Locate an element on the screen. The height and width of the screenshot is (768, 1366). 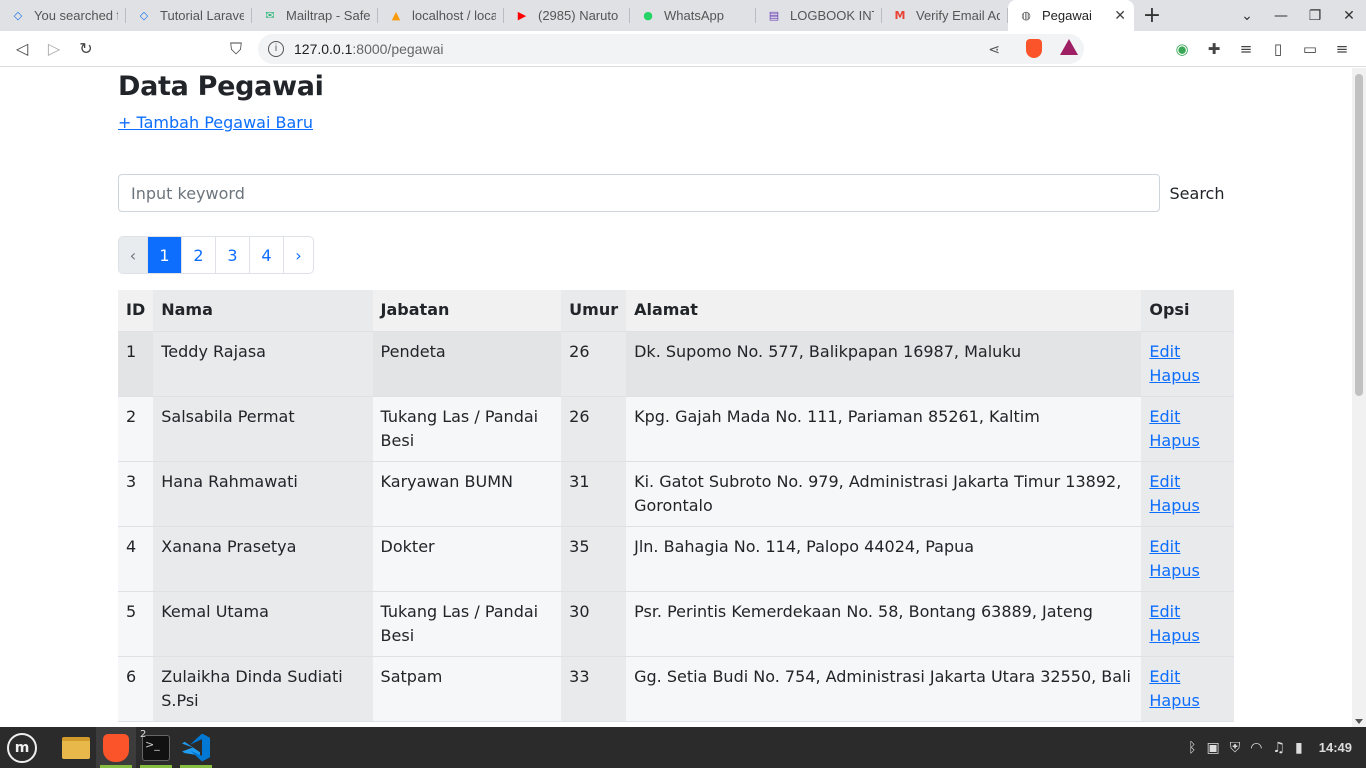
browser-tab: ◍ Pegawai ✕ is located at coordinates (1071, 15).